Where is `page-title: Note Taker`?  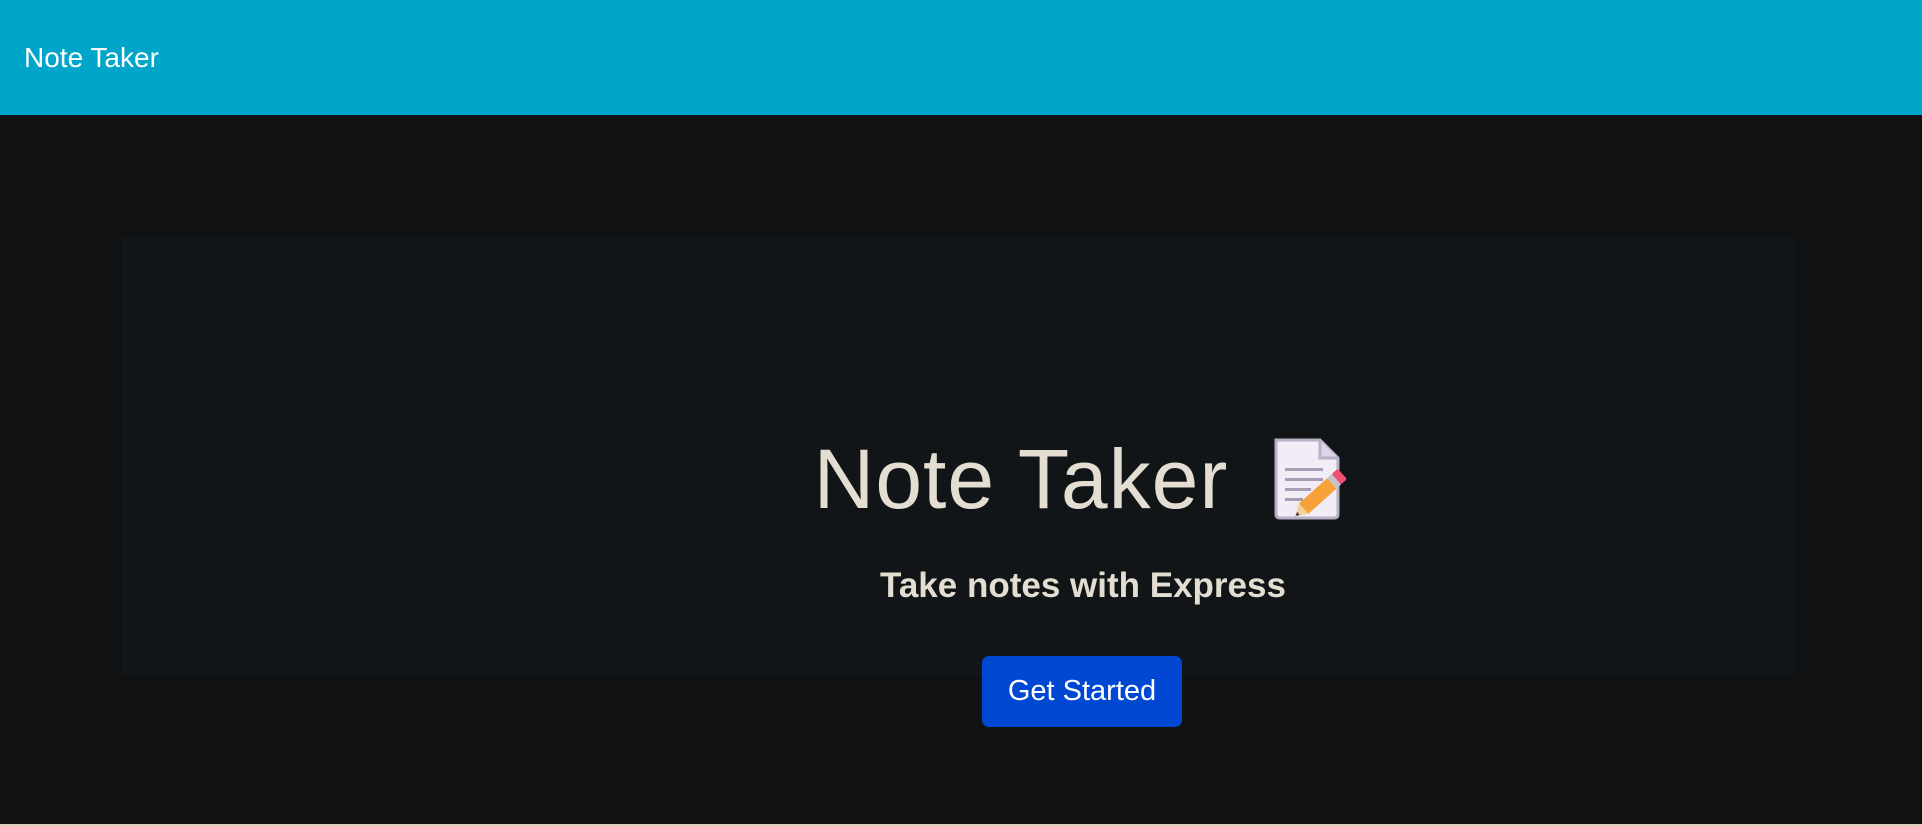
page-title: Note Taker is located at coordinates (1021, 478).